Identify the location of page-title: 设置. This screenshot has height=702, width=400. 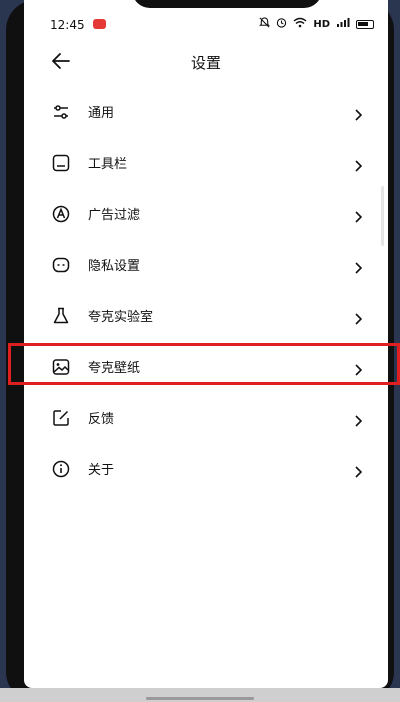
(205, 63).